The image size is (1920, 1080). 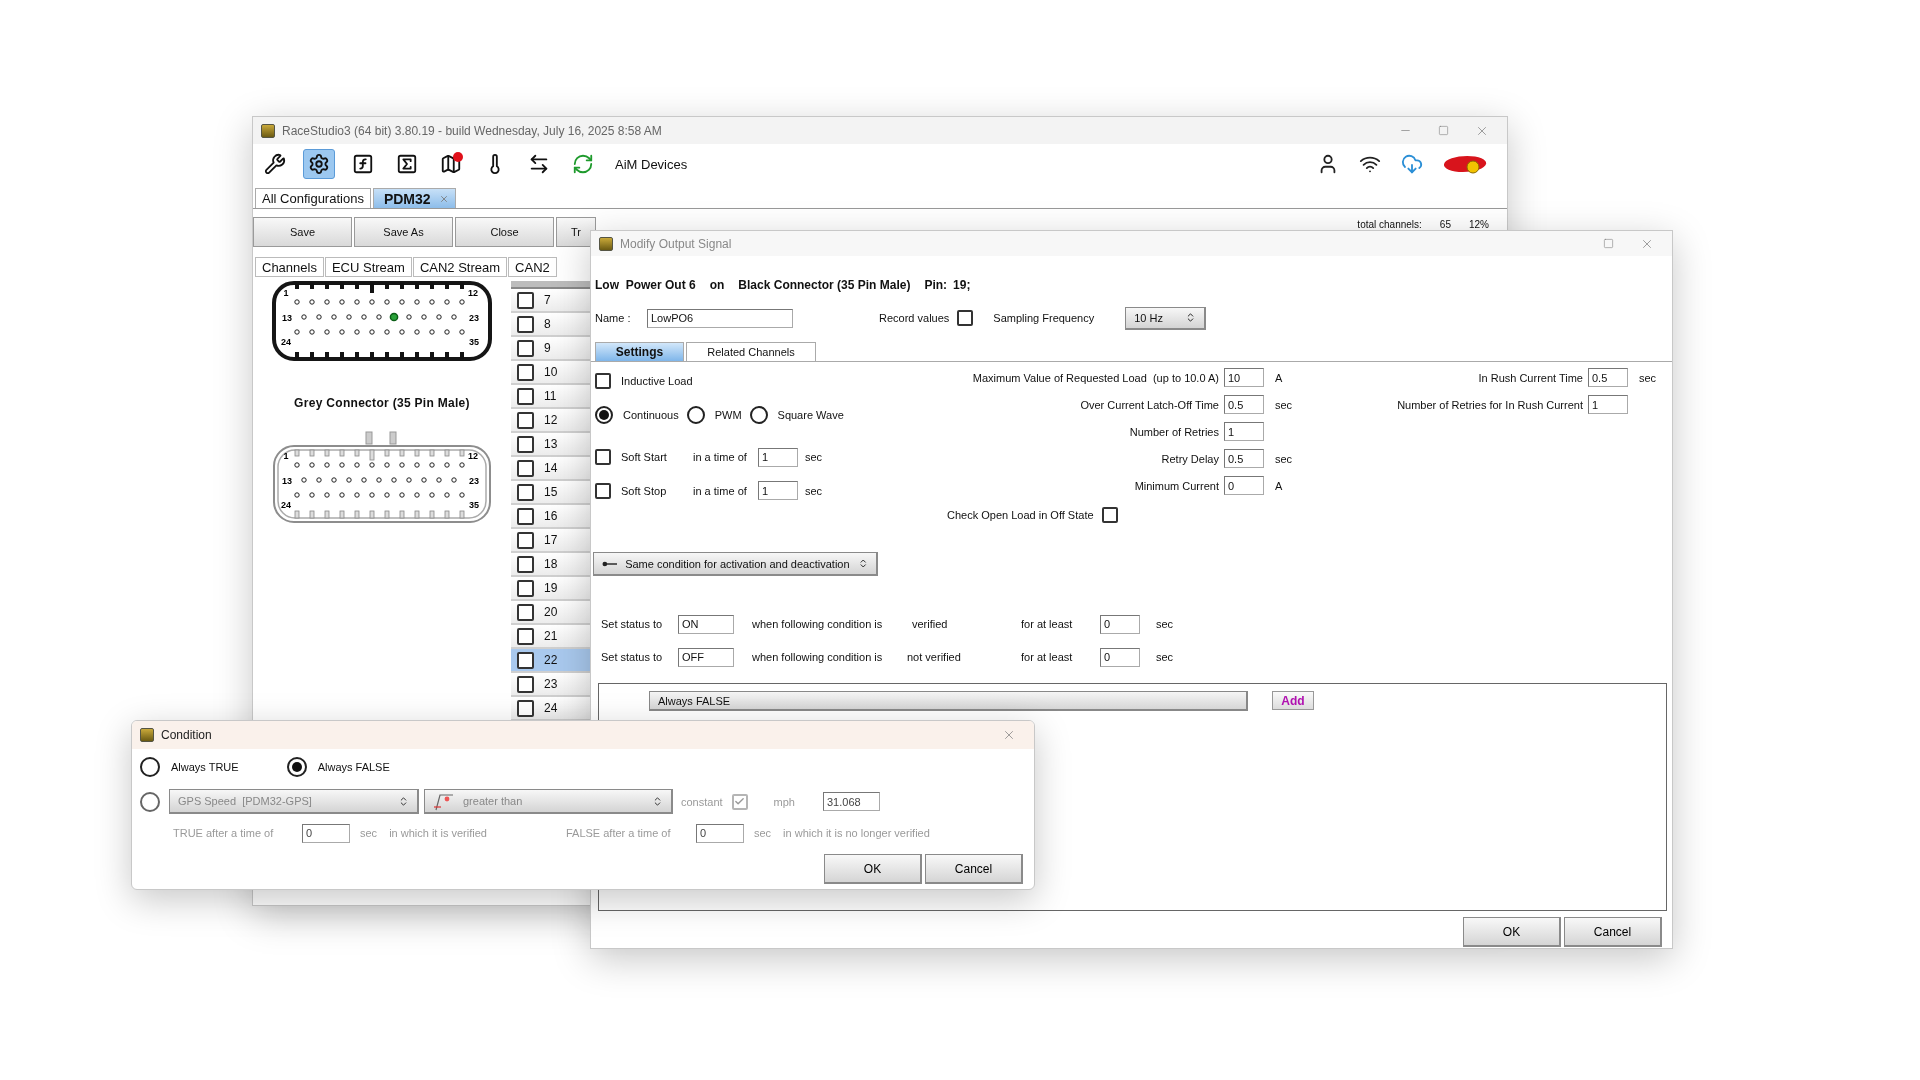 I want to click on verification-label: not verified, so click(x=934, y=657).